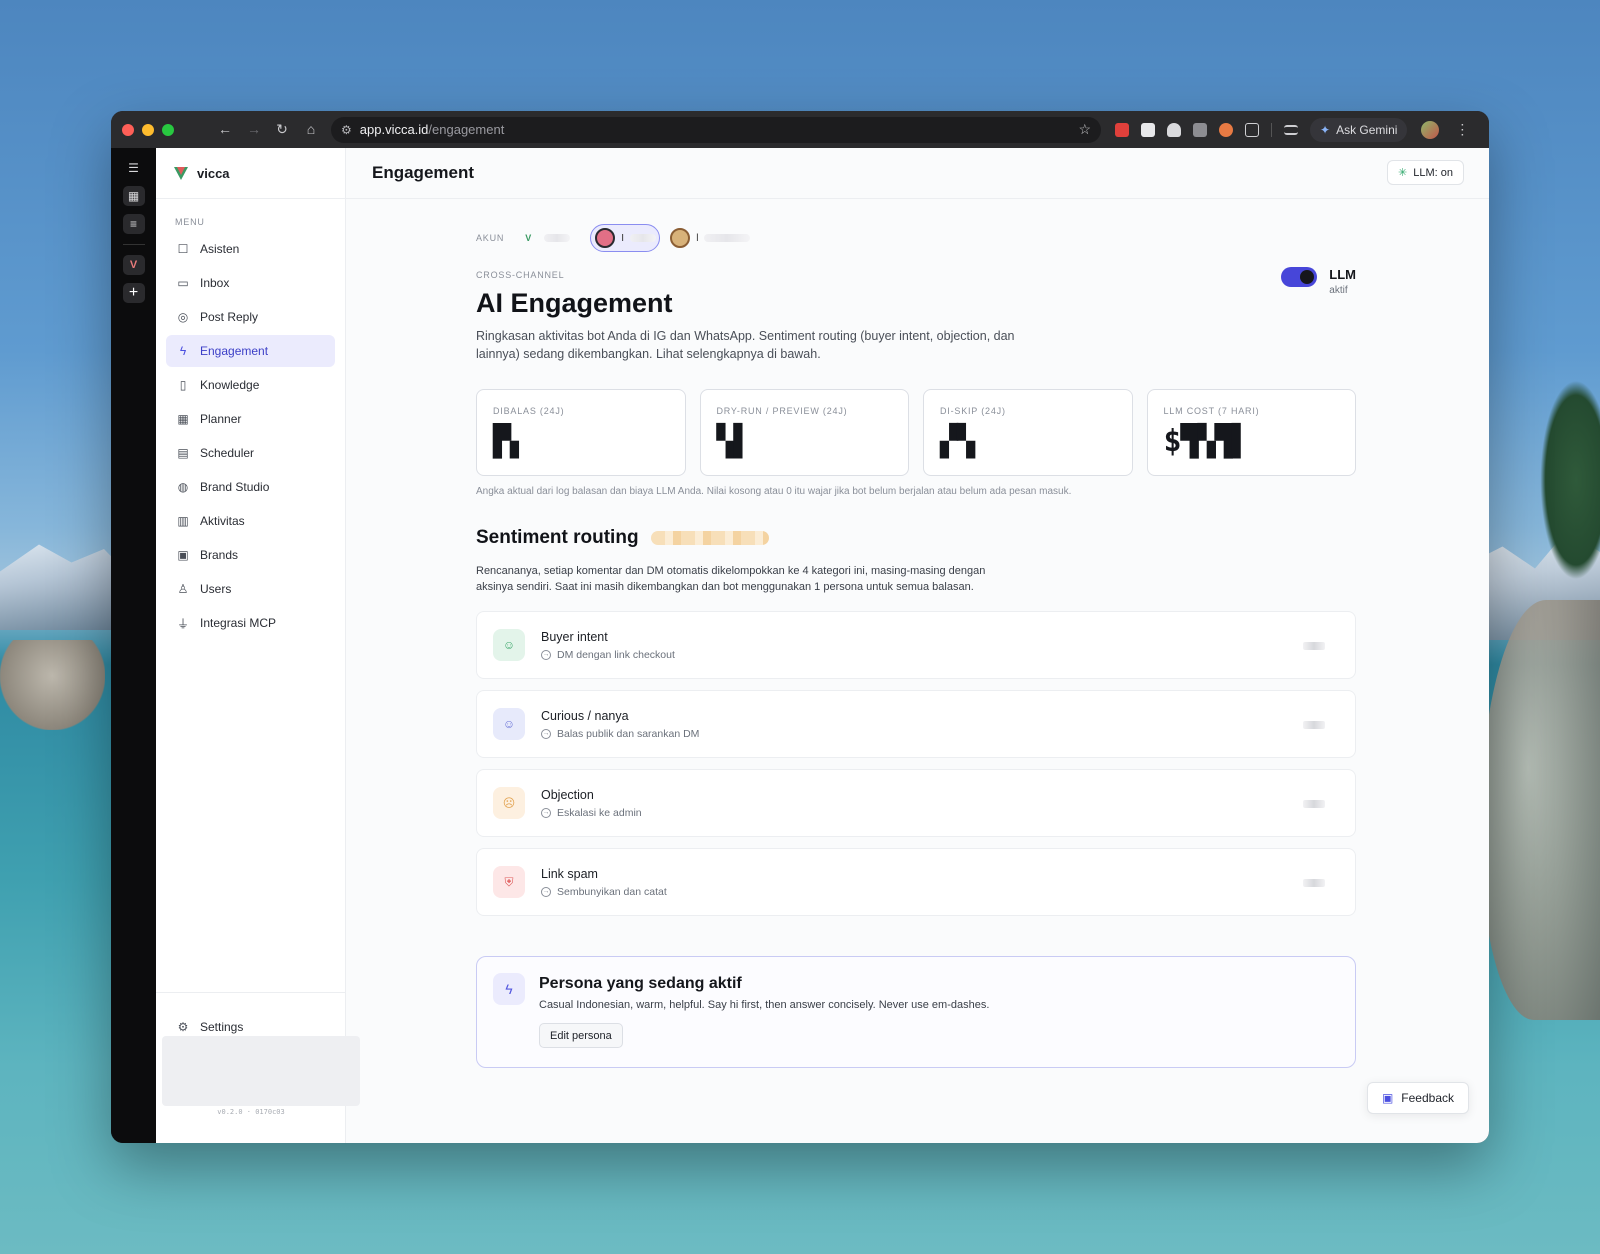 This screenshot has width=1600, height=1254. I want to click on site-settings-icon: ⚙, so click(346, 130).